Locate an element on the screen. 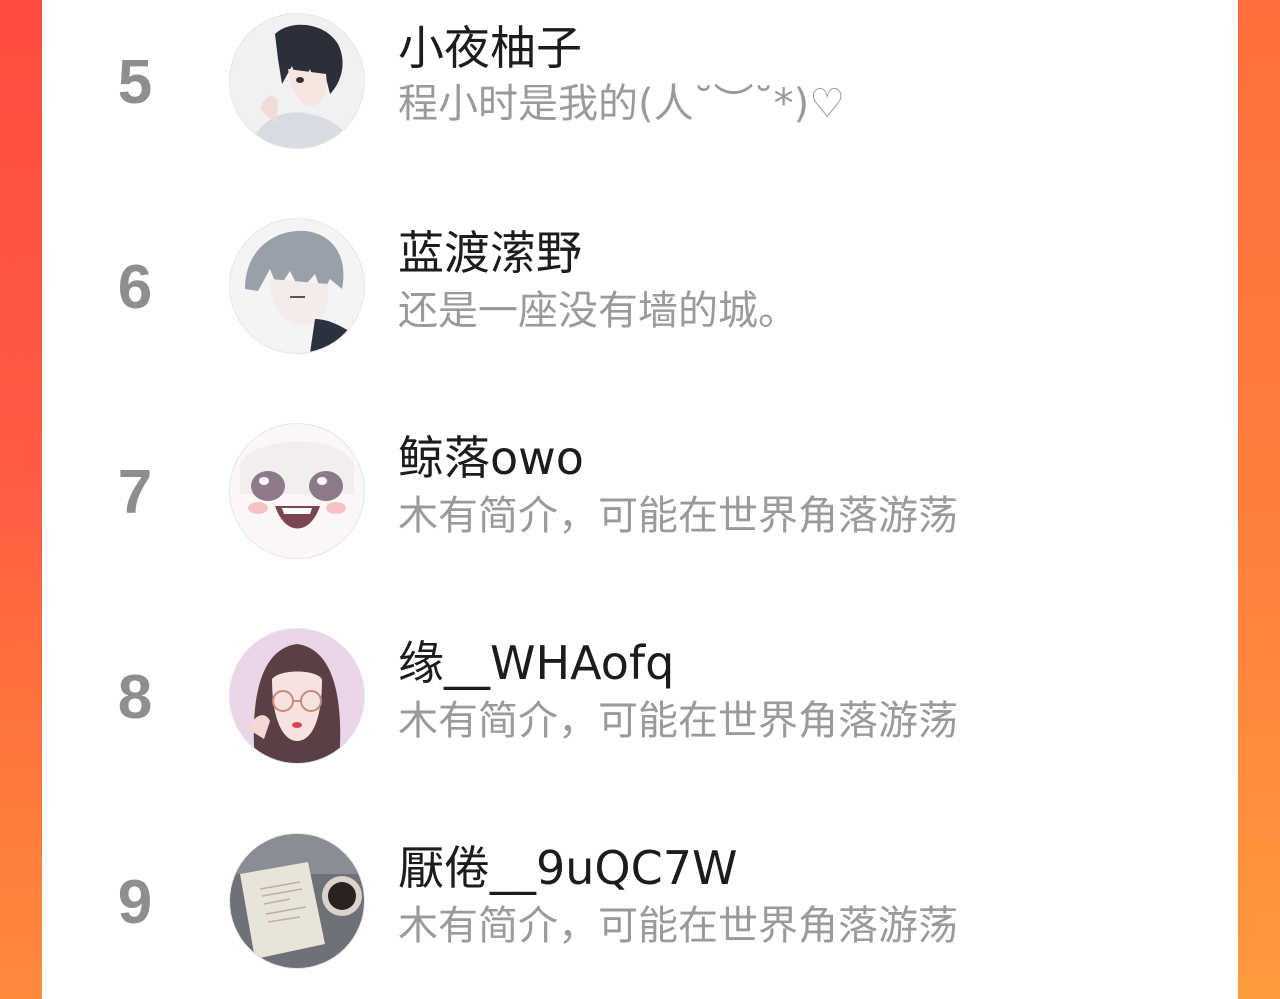 This screenshot has width=1280, height=999. avatar-anime-boy-dark-hair-icon is located at coordinates (297, 81).